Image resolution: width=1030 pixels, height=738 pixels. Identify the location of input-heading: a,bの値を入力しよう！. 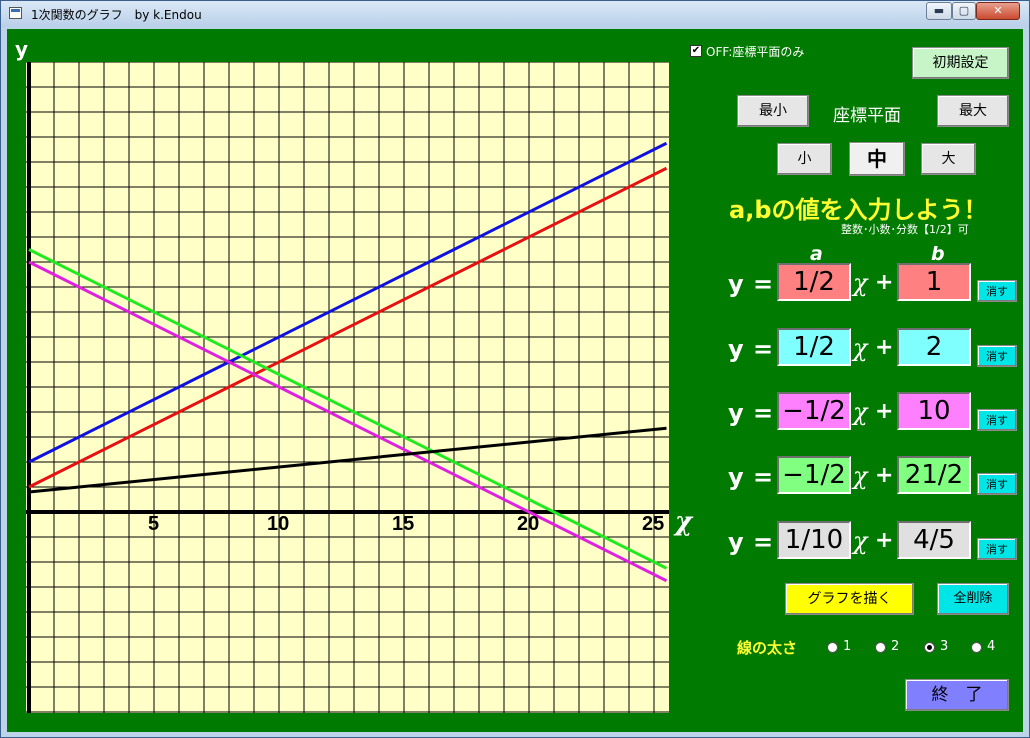
(858, 210).